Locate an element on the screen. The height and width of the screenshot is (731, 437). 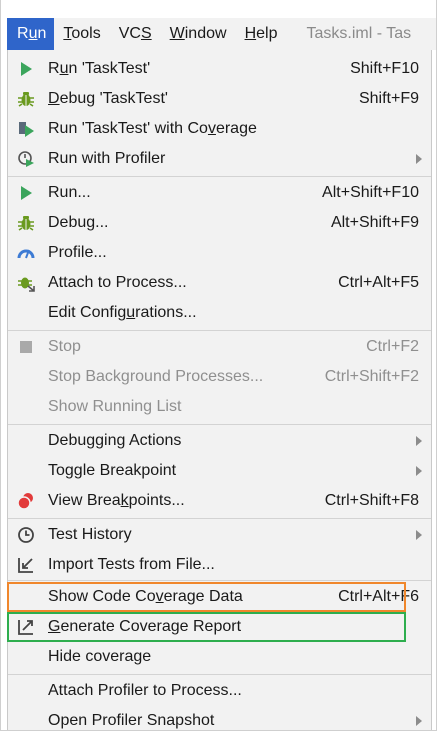
menu-item-label: Debug 'TaskTest' is located at coordinates (108, 98).